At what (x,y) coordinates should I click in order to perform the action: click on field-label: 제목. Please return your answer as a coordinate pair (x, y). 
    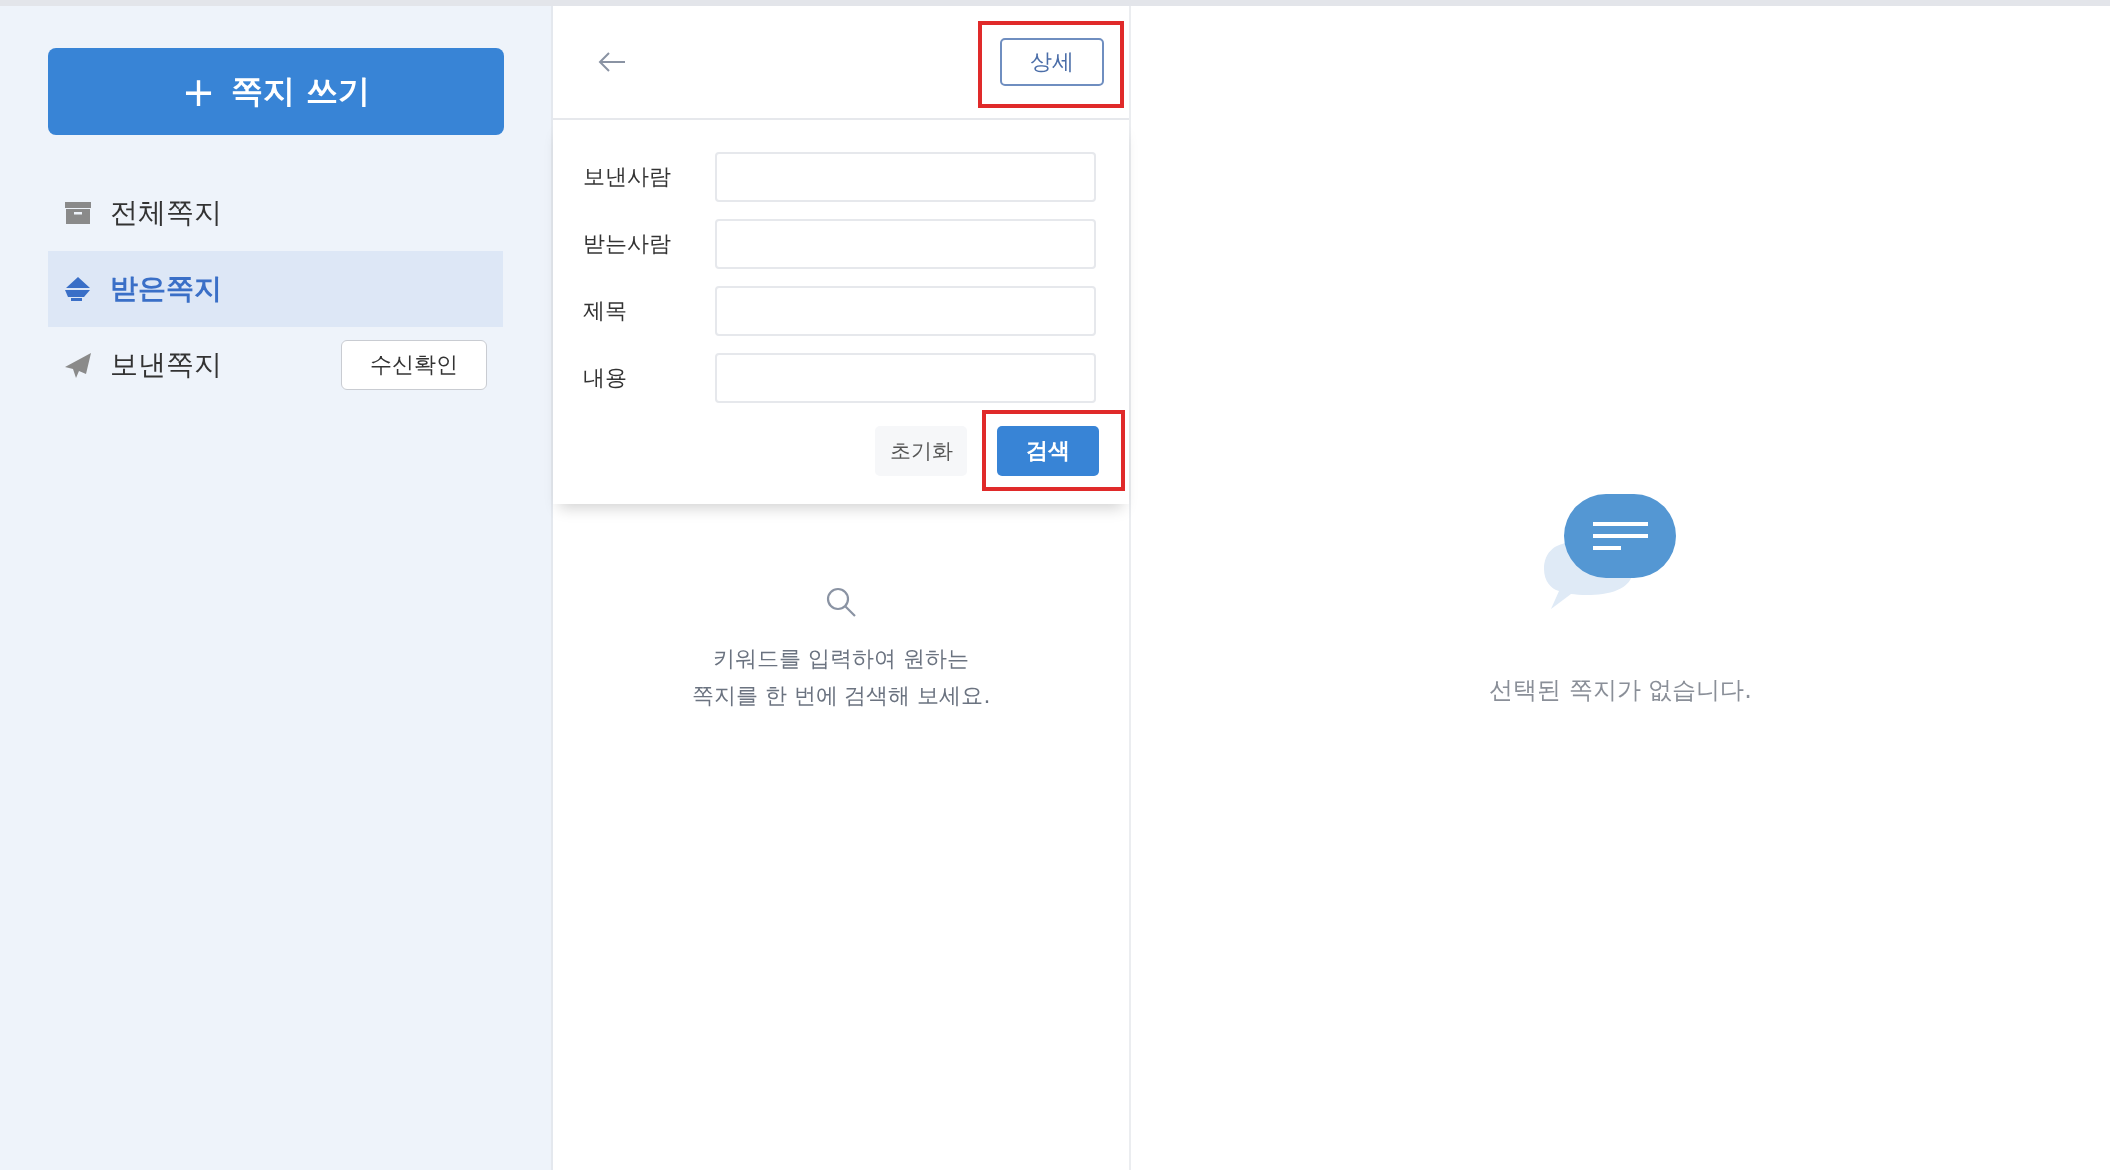
    Looking at the image, I should click on (605, 311).